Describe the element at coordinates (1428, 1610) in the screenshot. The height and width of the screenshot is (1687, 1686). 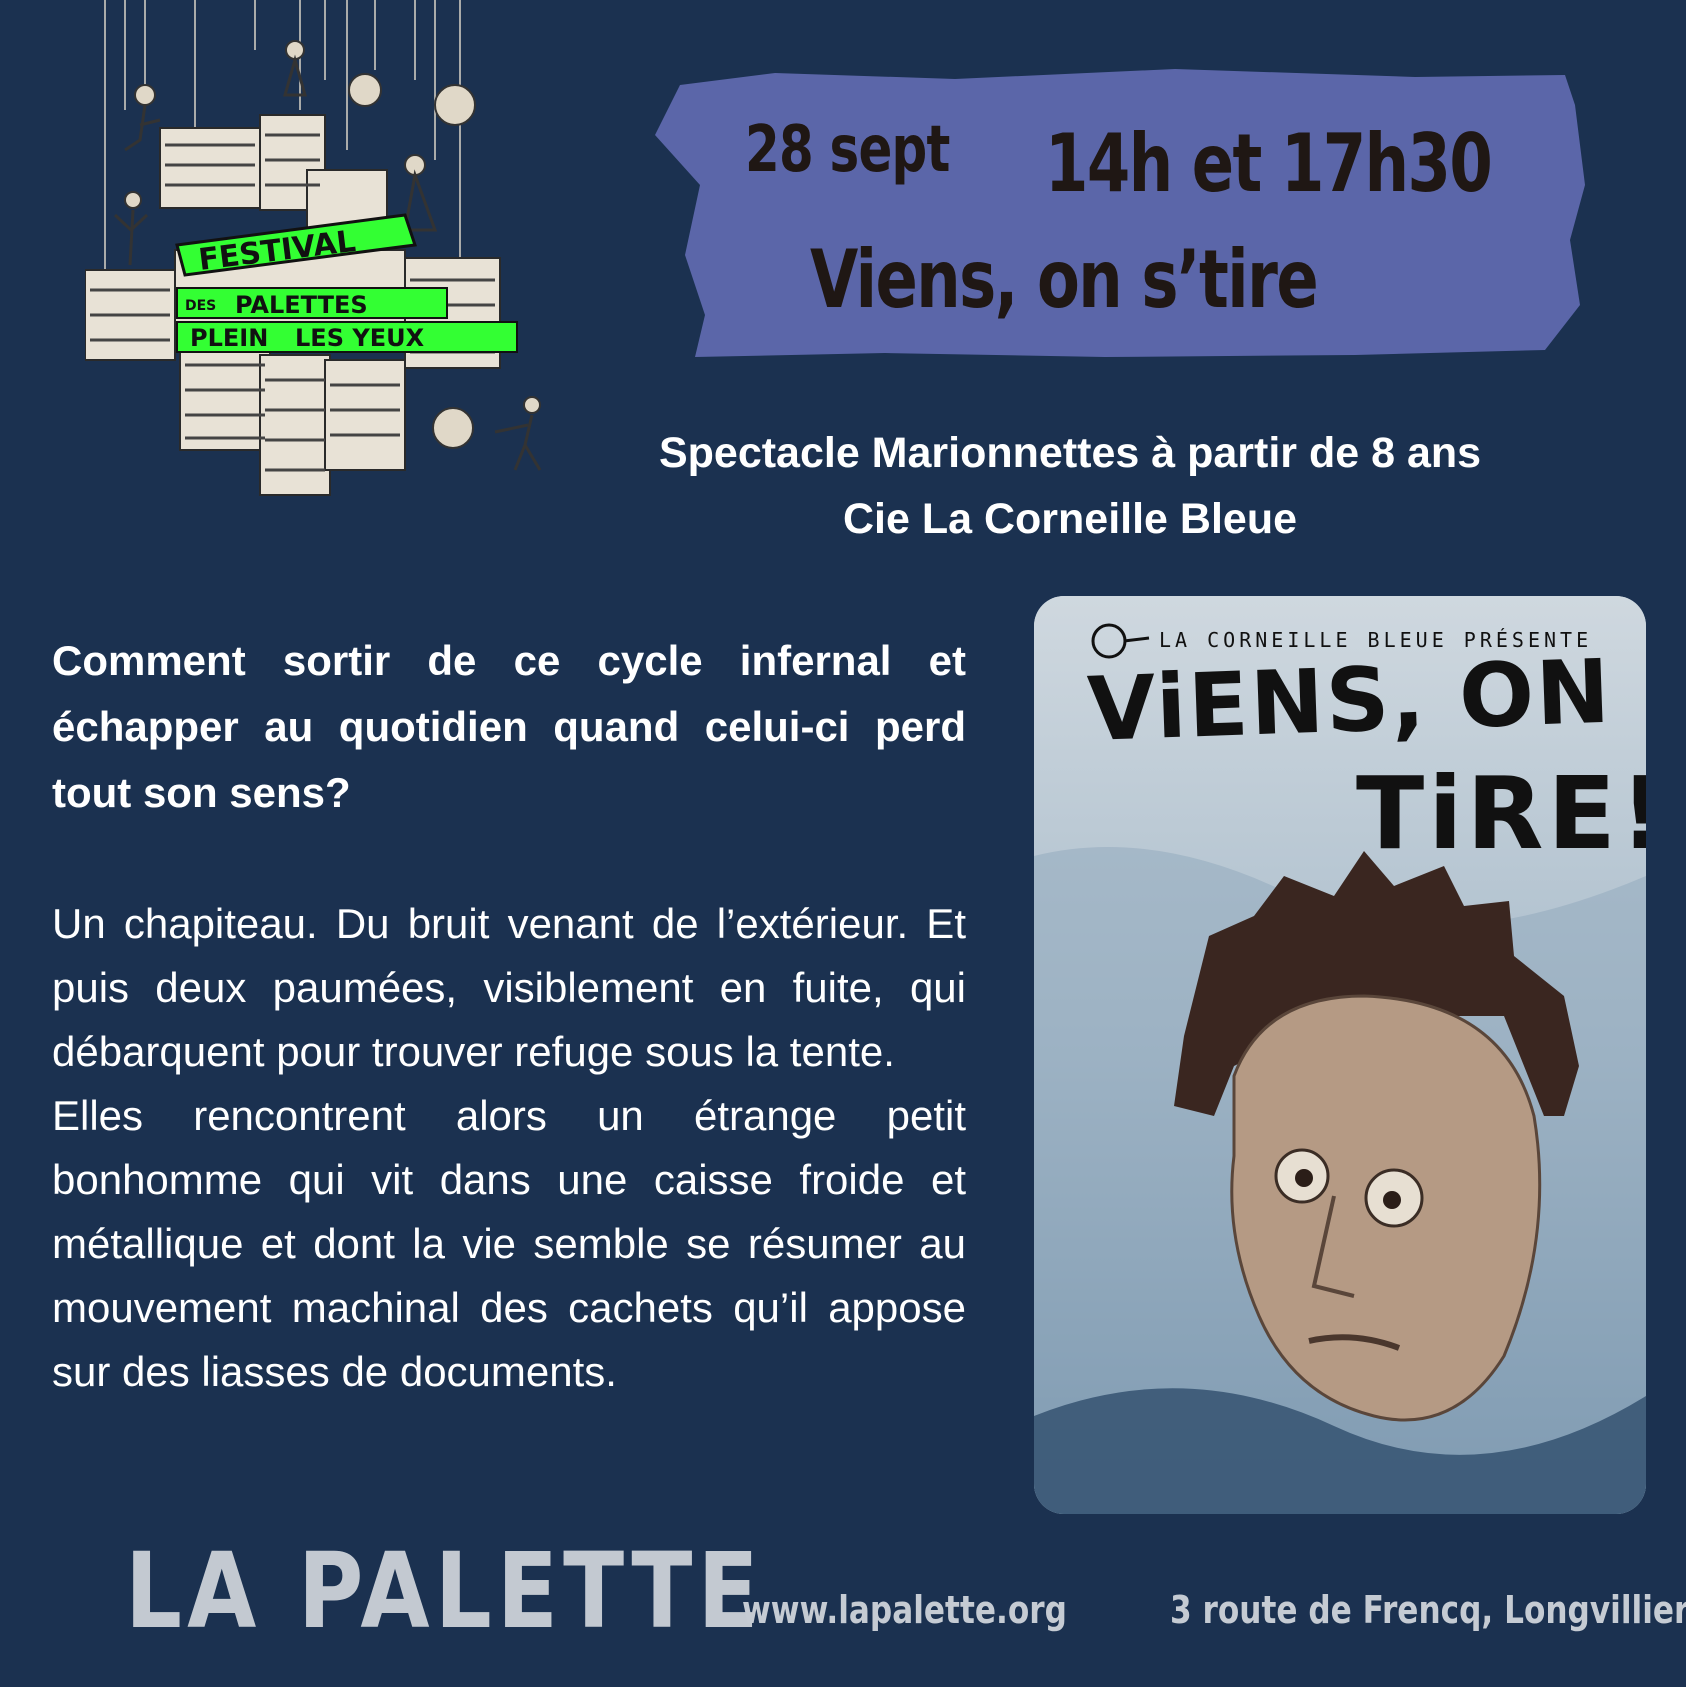
I see `venue-address: 3 route de Frencq, Longvilliers` at that location.